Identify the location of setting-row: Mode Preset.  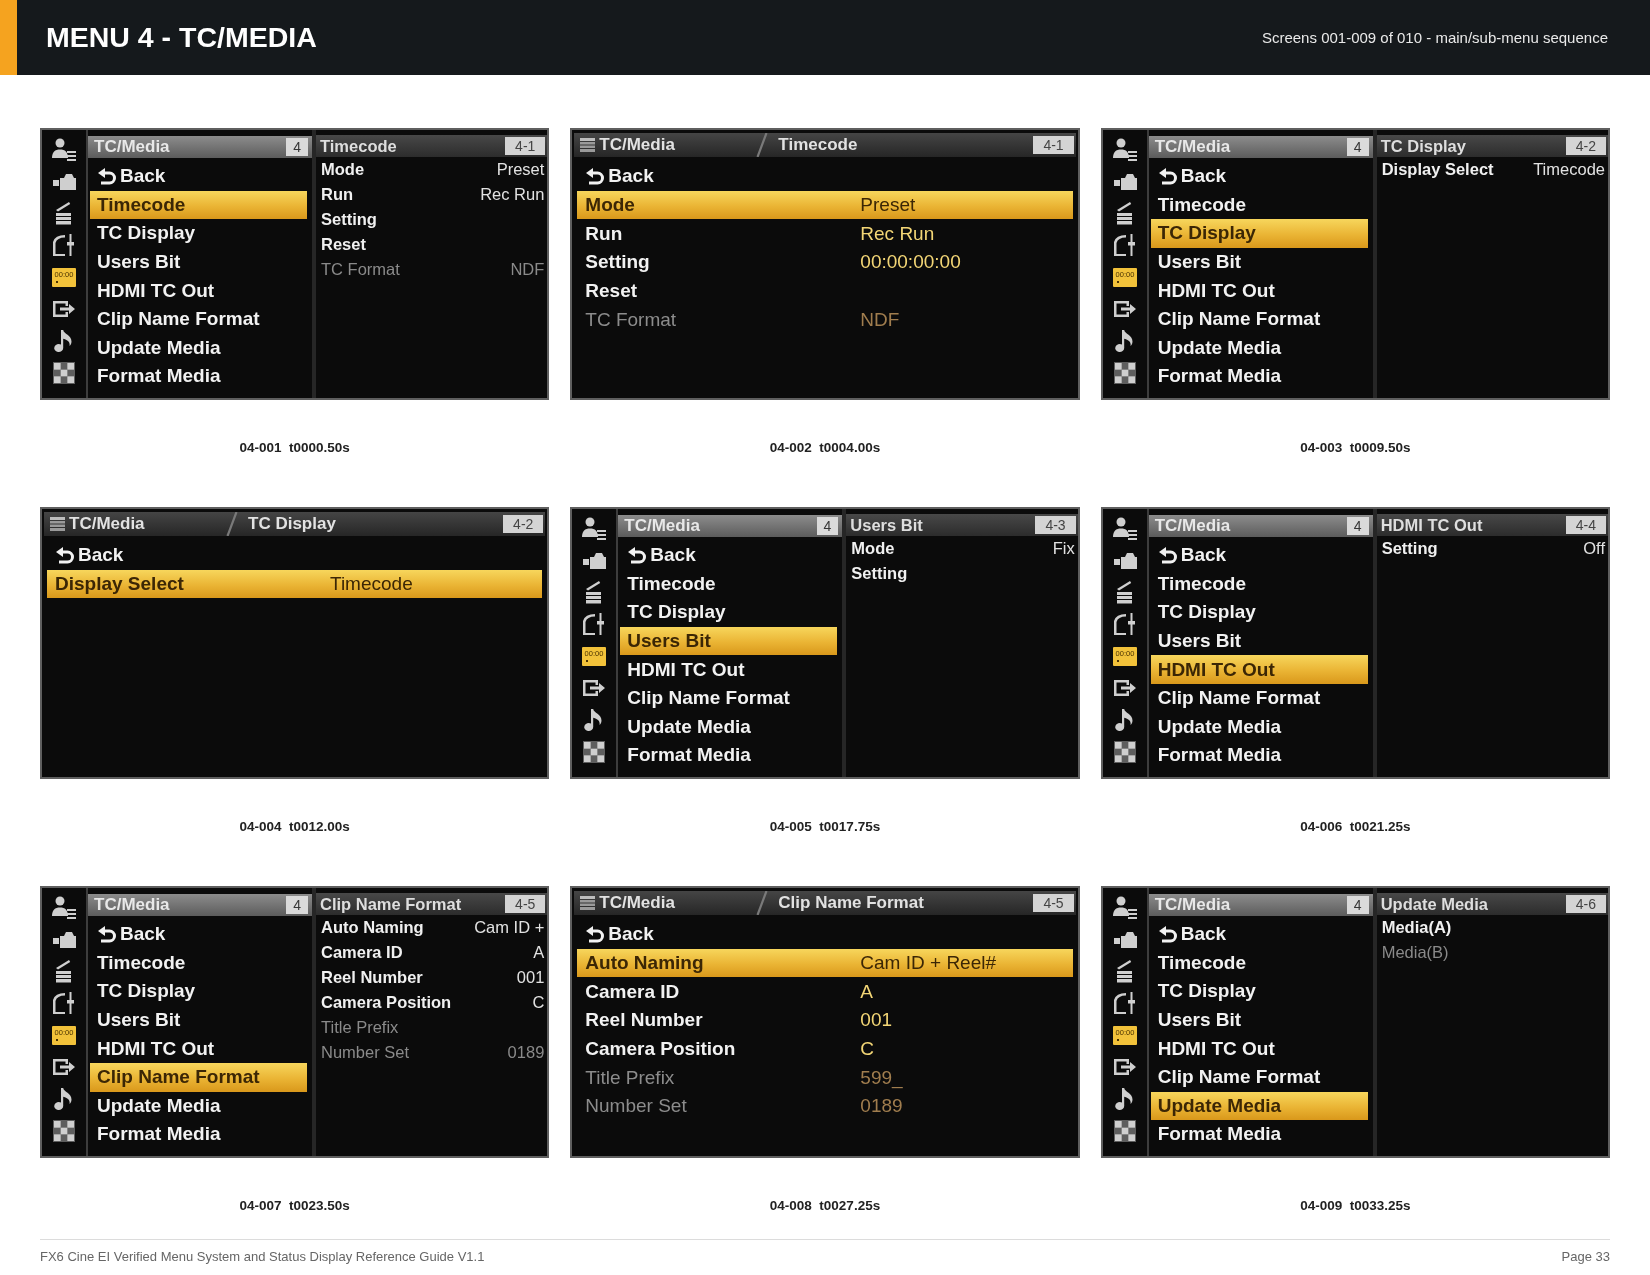
(825, 205).